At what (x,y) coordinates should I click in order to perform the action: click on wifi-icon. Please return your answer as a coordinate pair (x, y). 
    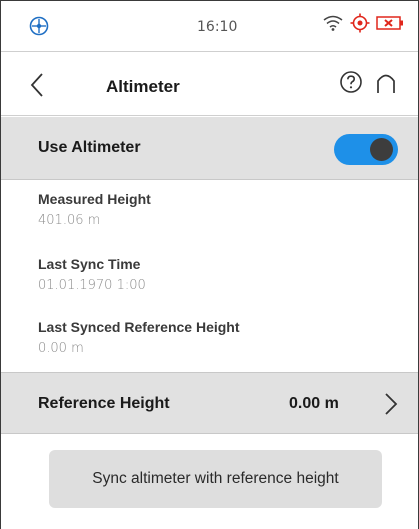
    Looking at the image, I should click on (333, 25).